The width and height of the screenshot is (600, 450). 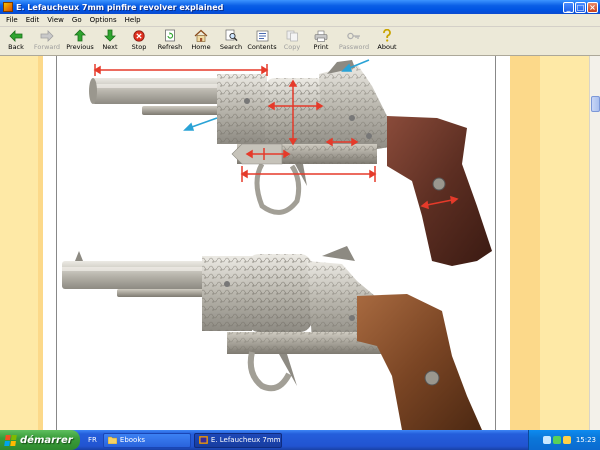 I want to click on network-icon, so click(x=546, y=440).